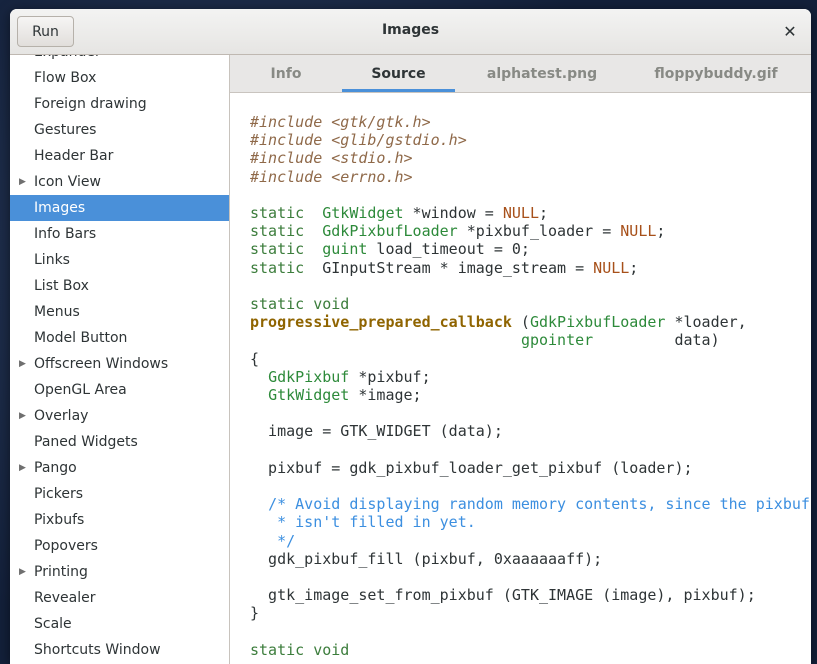 This screenshot has width=817, height=664. Describe the element at coordinates (273, 540) in the screenshot. I see `code-line: */` at that location.